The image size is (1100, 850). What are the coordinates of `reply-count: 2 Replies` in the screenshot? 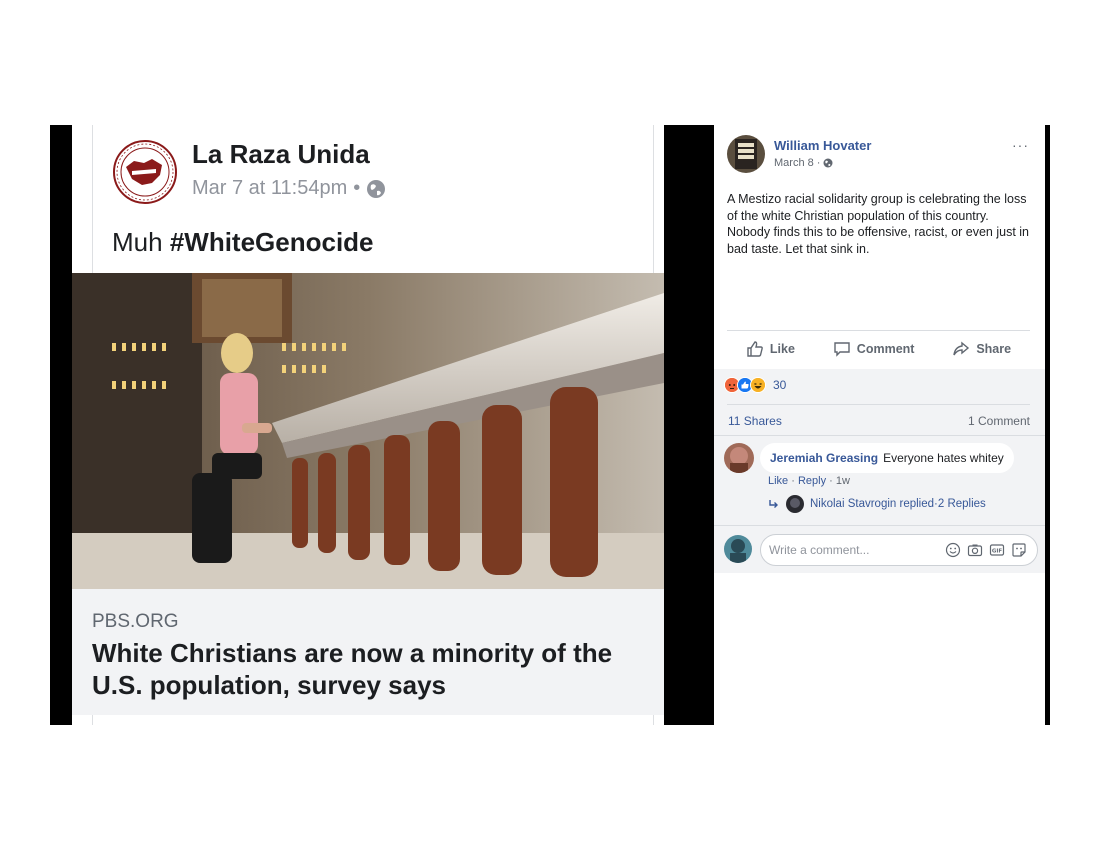 It's located at (961, 504).